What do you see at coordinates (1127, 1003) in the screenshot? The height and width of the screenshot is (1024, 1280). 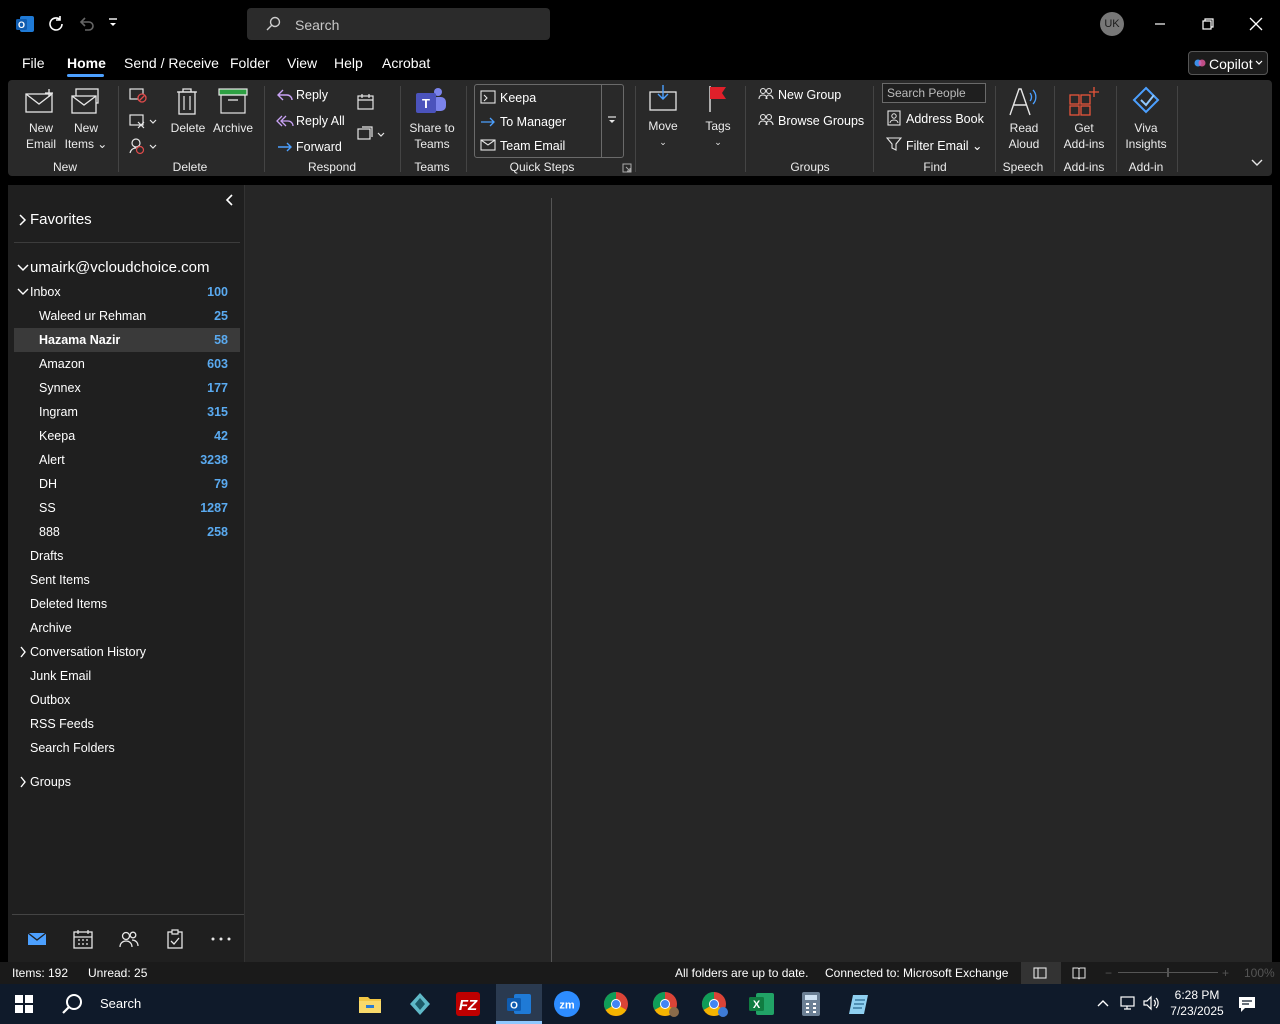 I see `network-icon` at bounding box center [1127, 1003].